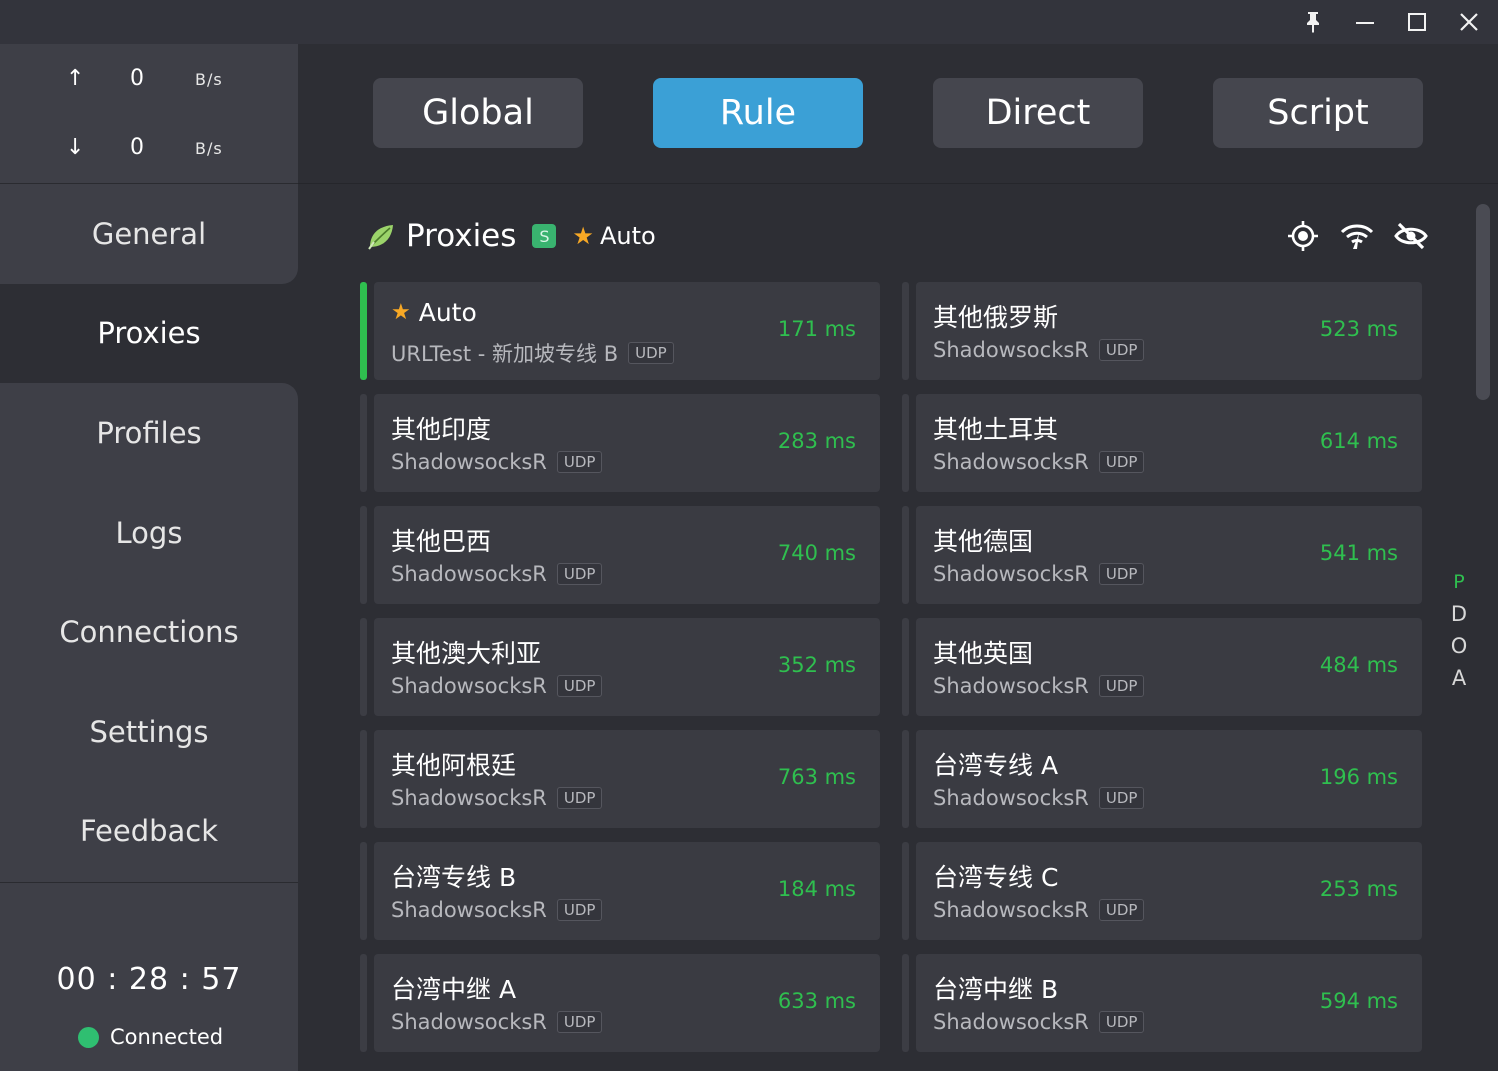  I want to click on proxy-delay: 594 ms, so click(1359, 1001).